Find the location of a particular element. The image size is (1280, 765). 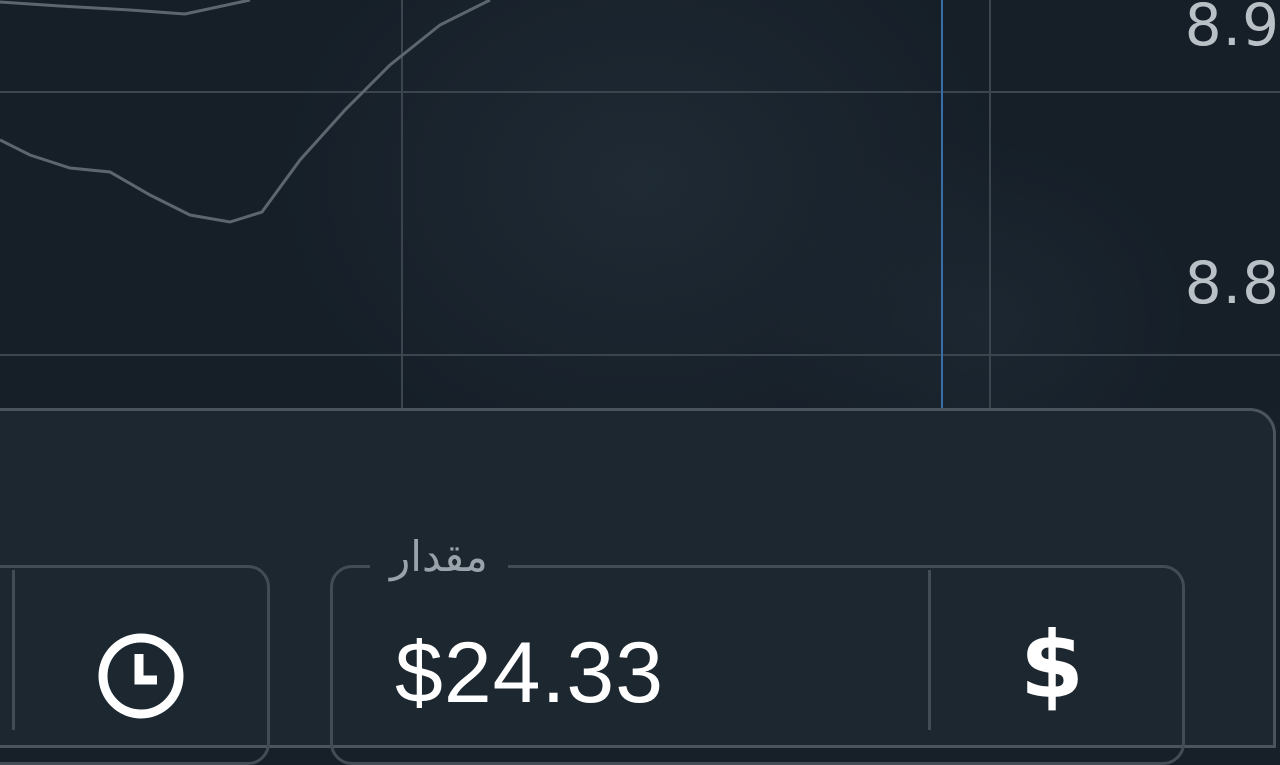

amount-input: $24.33 is located at coordinates (529, 673).